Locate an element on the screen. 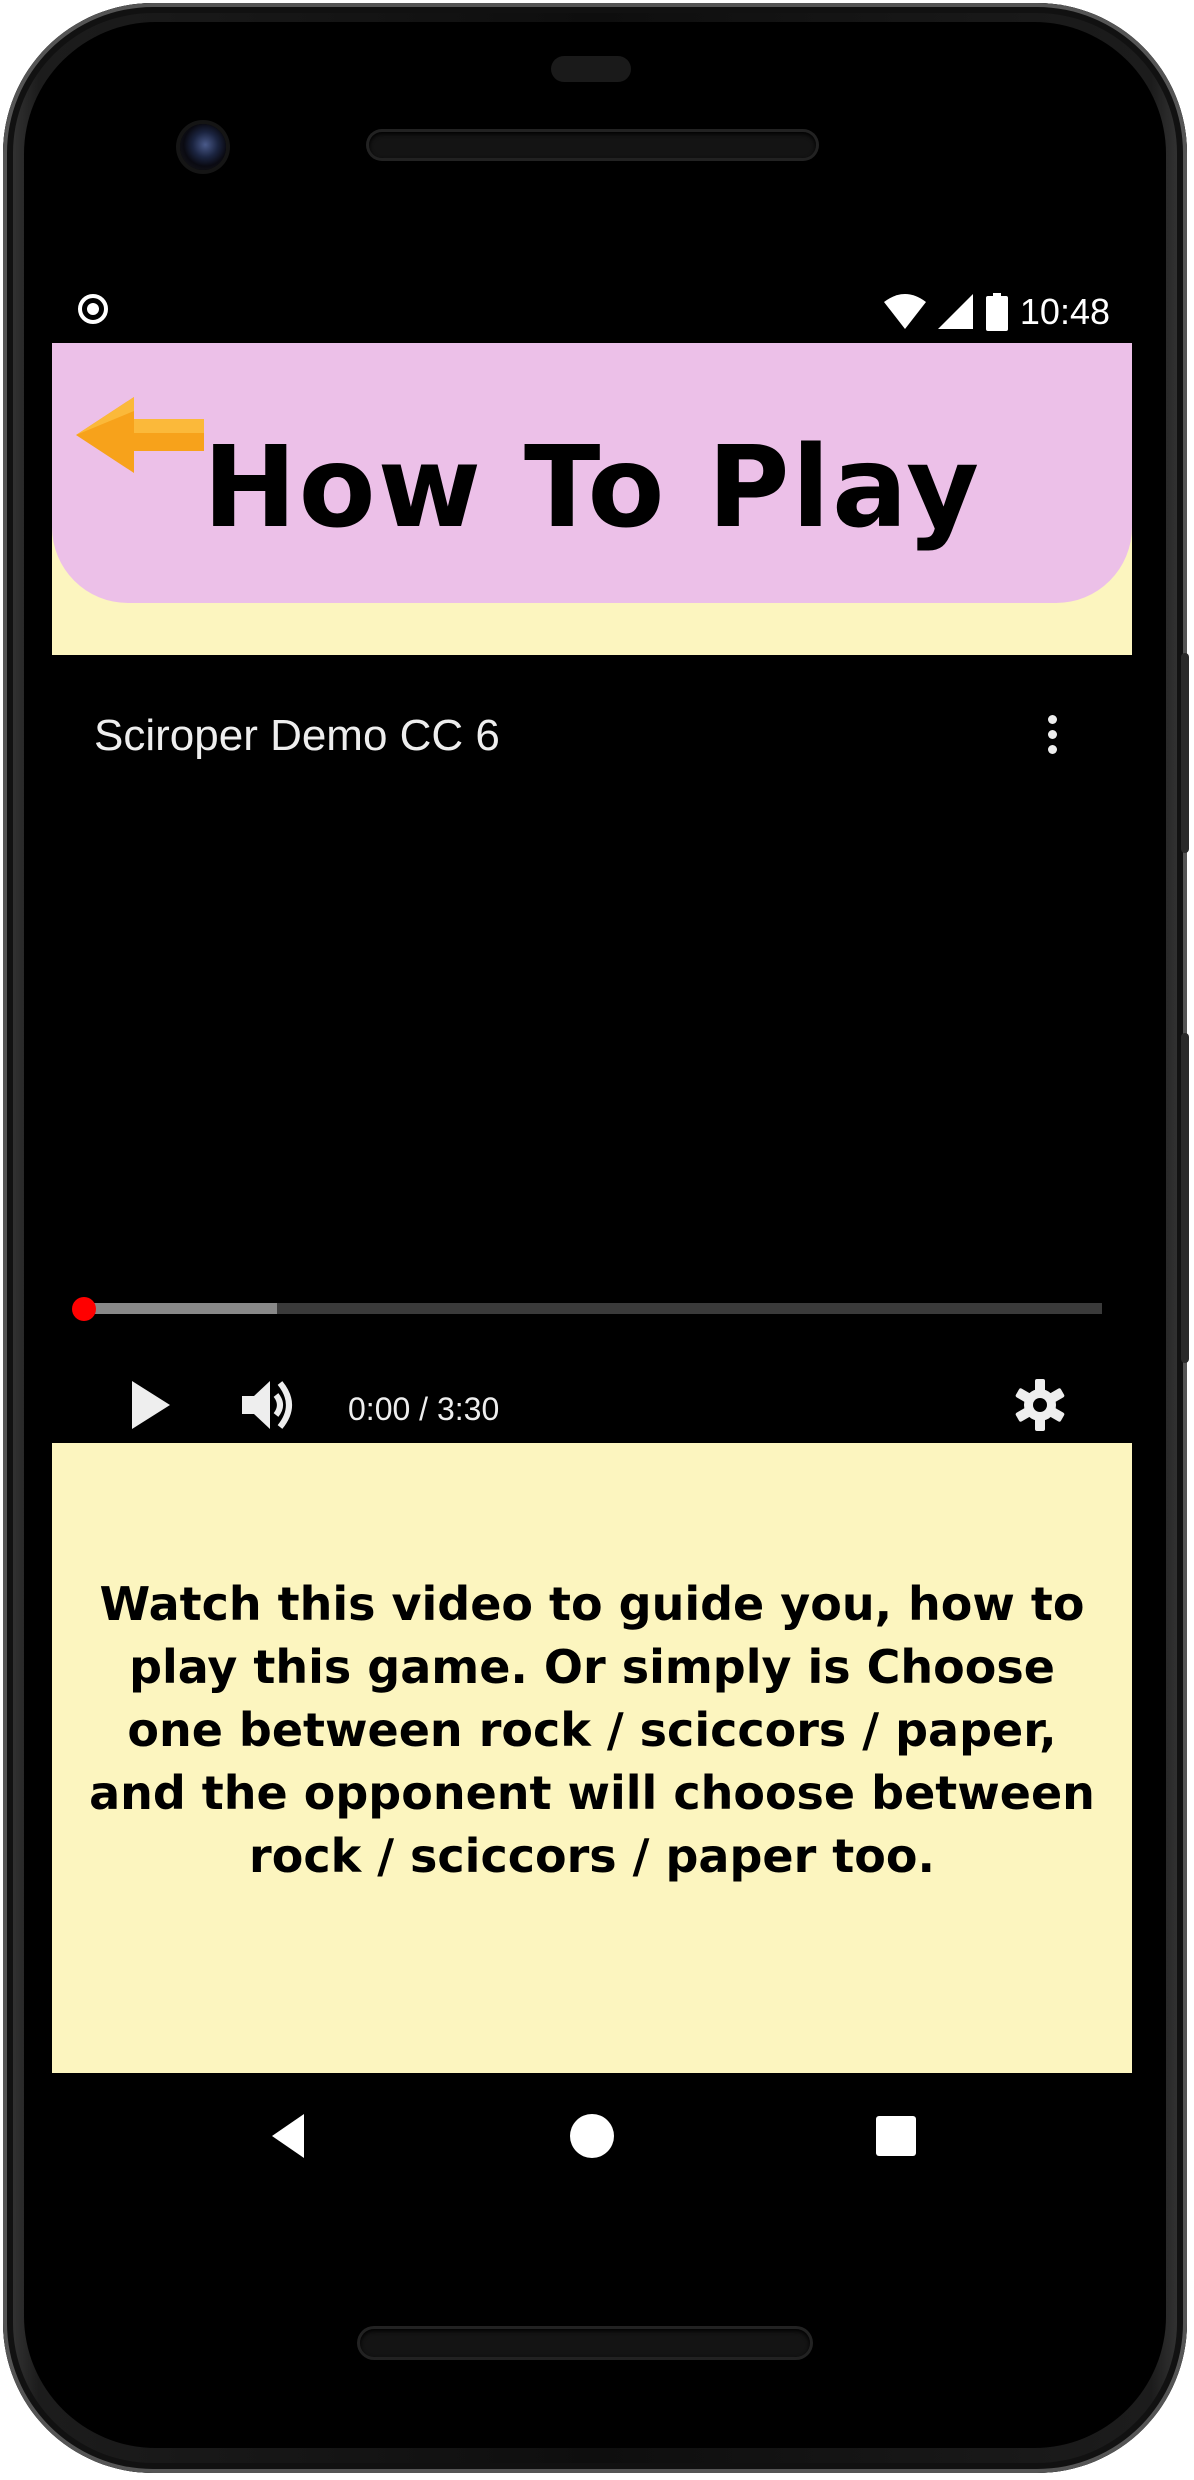  more-options-button is located at coordinates (1052, 733).